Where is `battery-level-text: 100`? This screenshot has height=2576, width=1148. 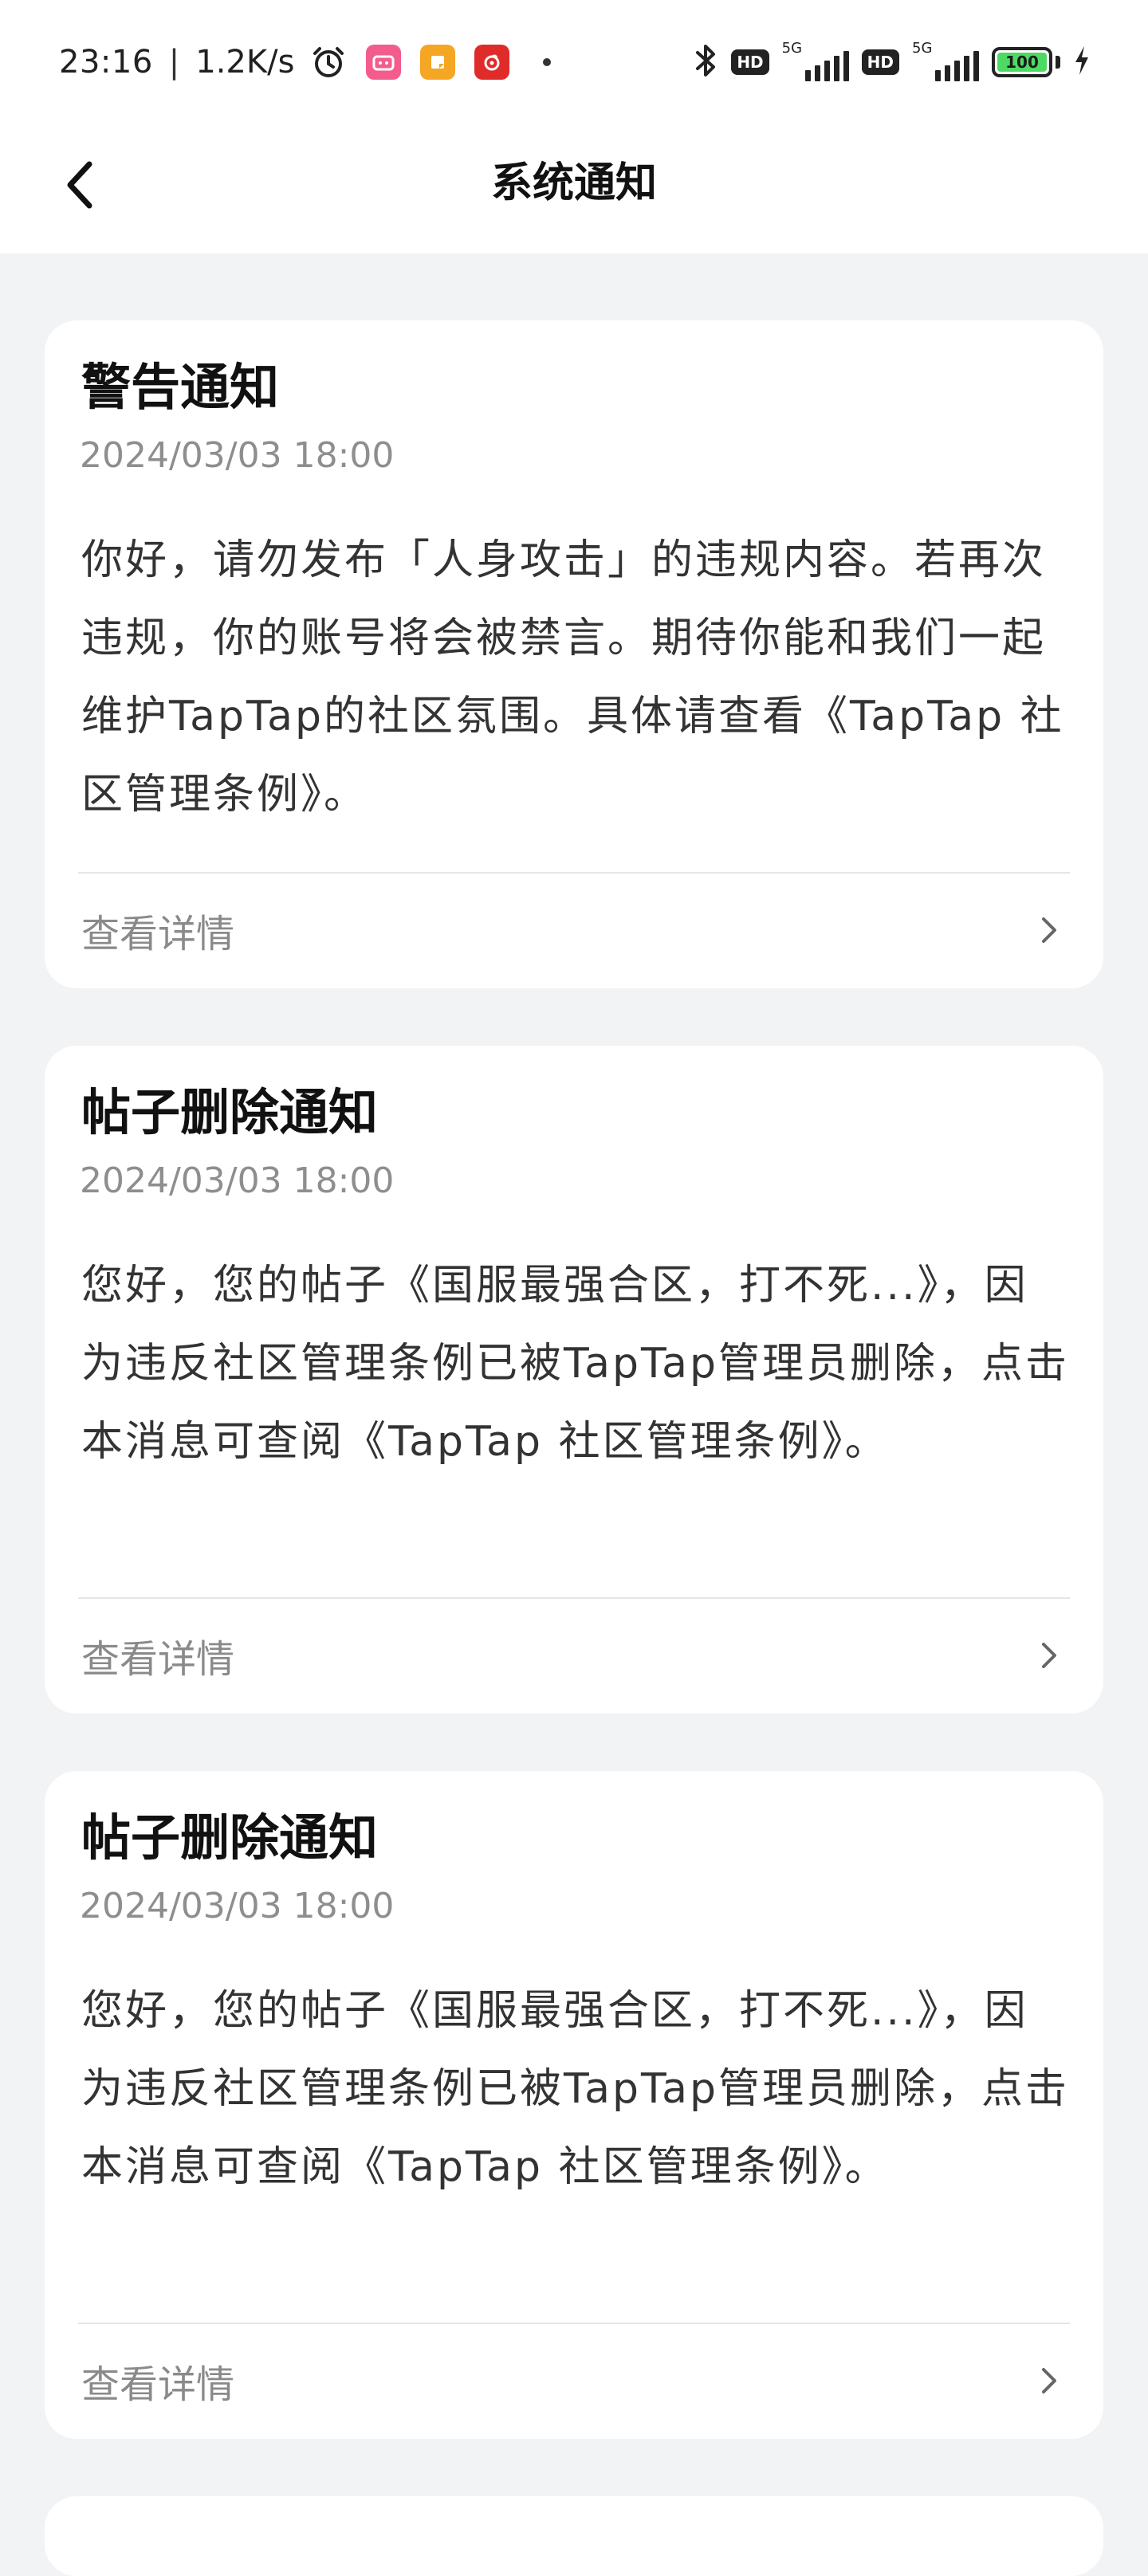 battery-level-text: 100 is located at coordinates (1022, 62).